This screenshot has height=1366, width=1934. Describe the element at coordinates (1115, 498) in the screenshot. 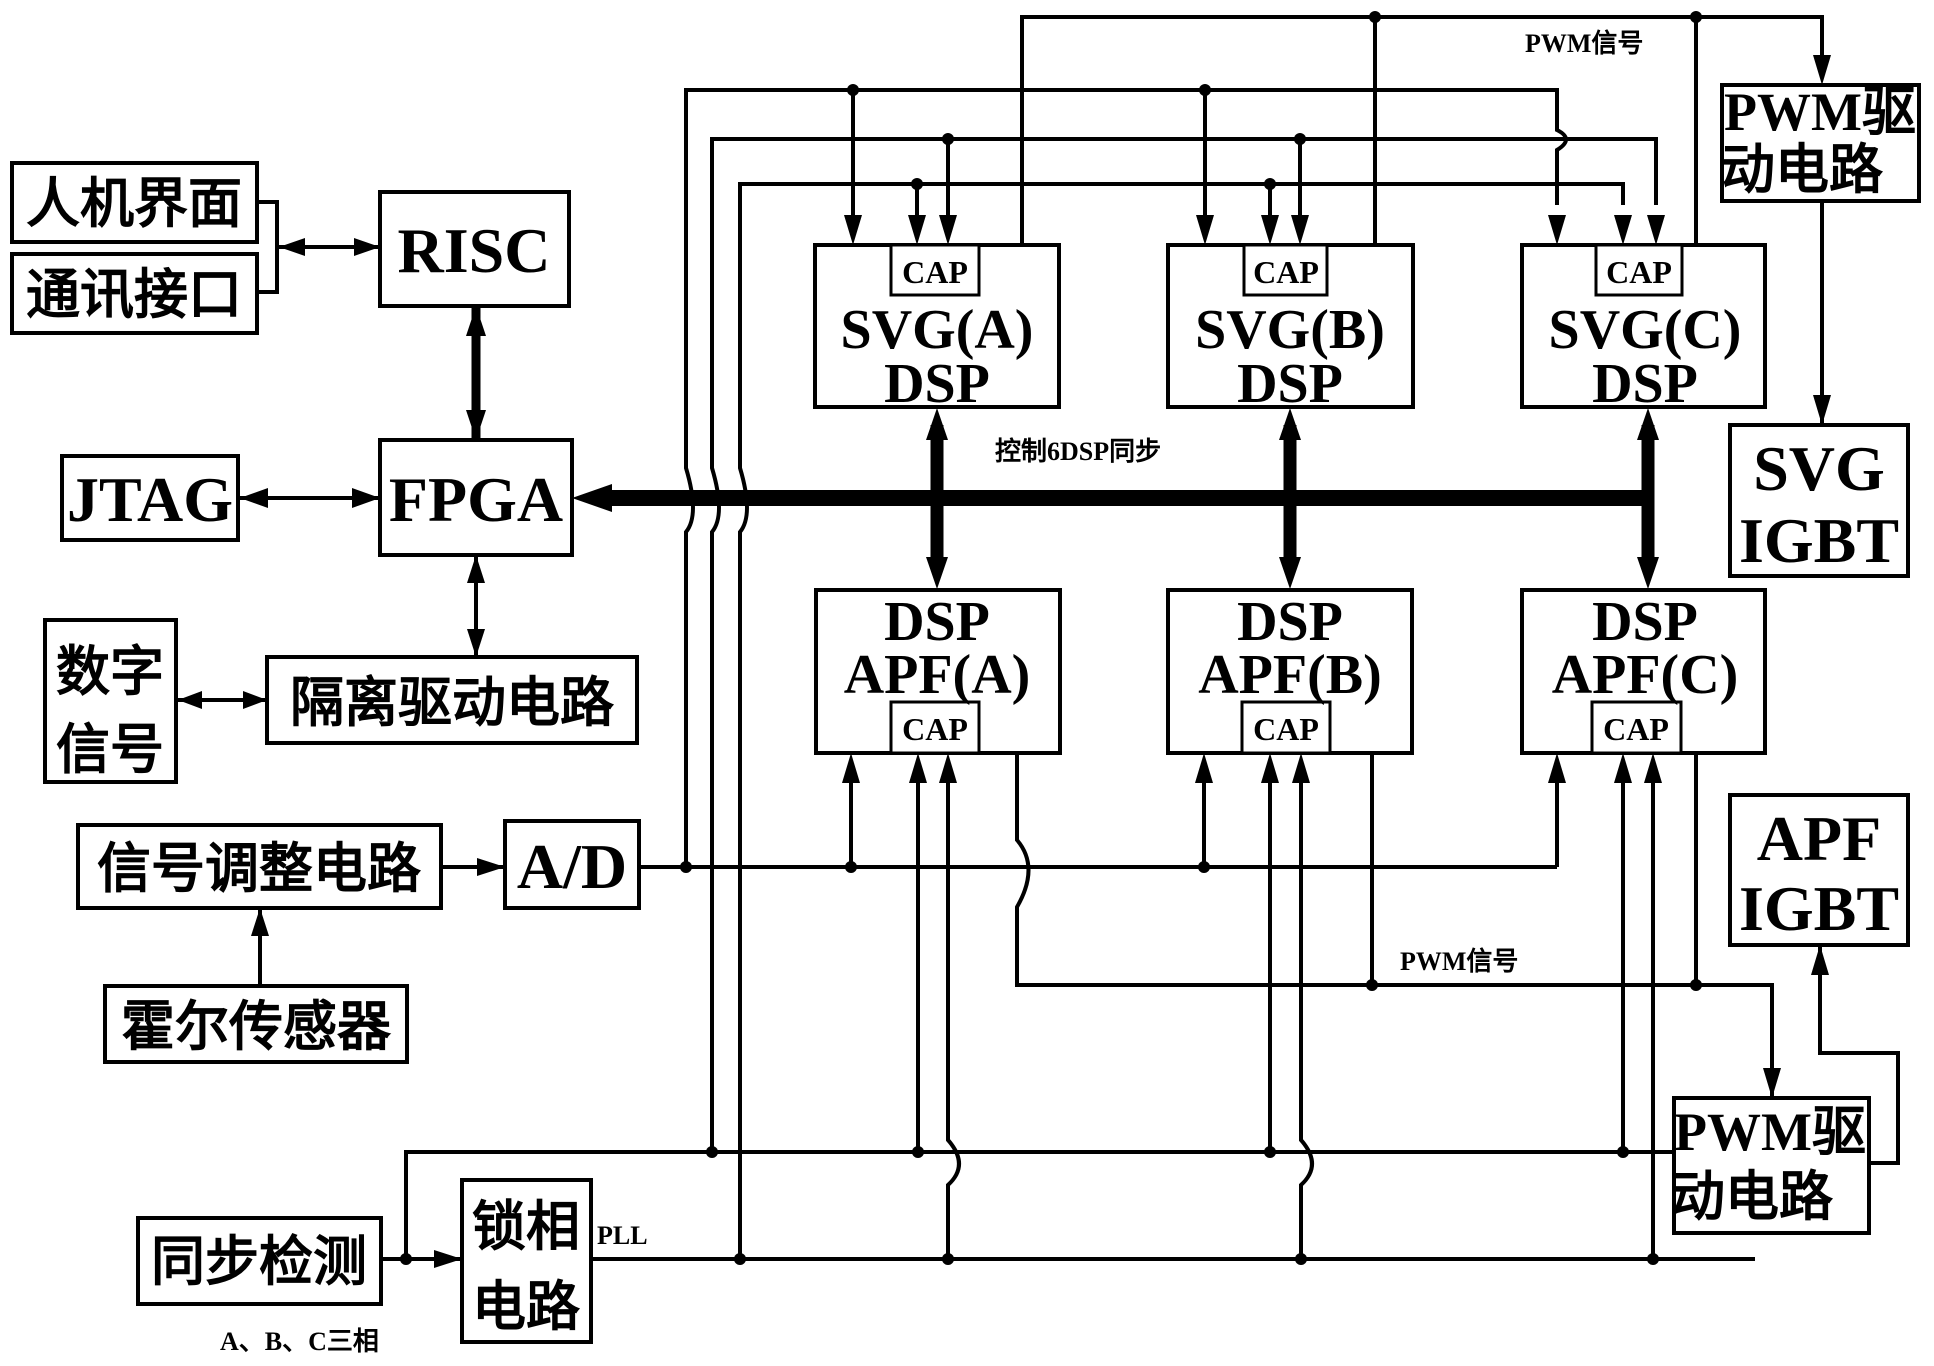

I see `dsp-sync-bus` at that location.